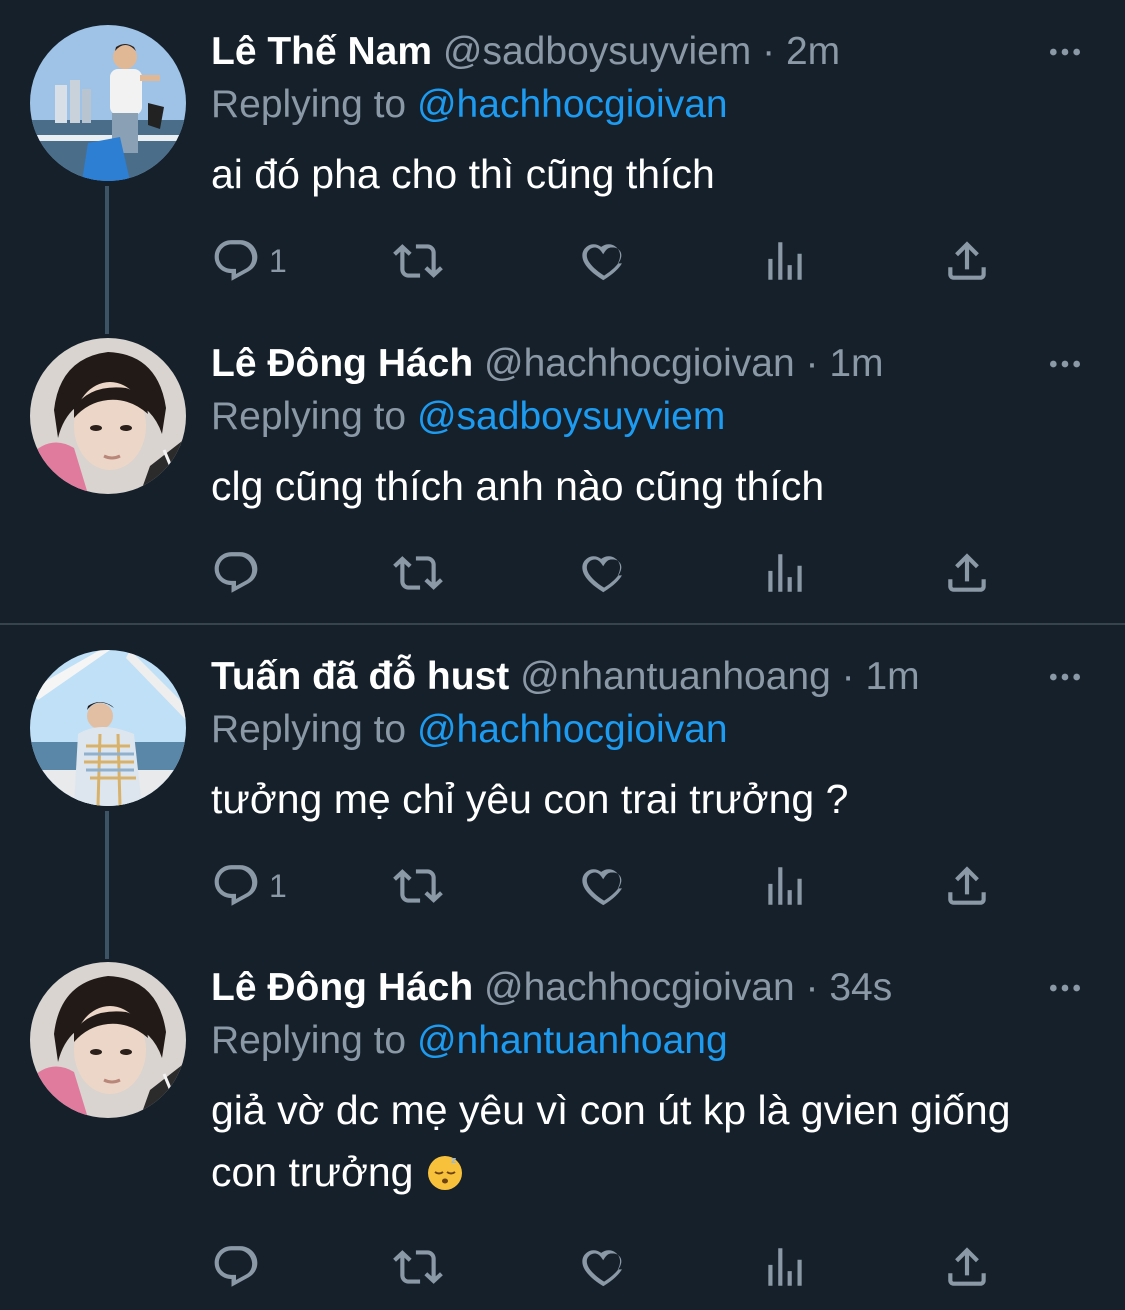 This screenshot has height=1310, width=1125. I want to click on user-handle: @nhantuanhoang, so click(675, 676).